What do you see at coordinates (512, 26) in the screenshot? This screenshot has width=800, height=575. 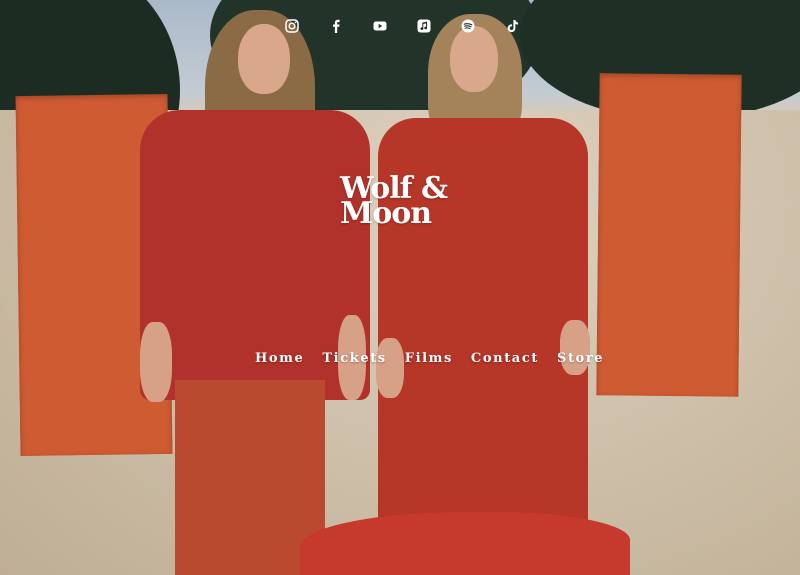 I see `tiktok-icon` at bounding box center [512, 26].